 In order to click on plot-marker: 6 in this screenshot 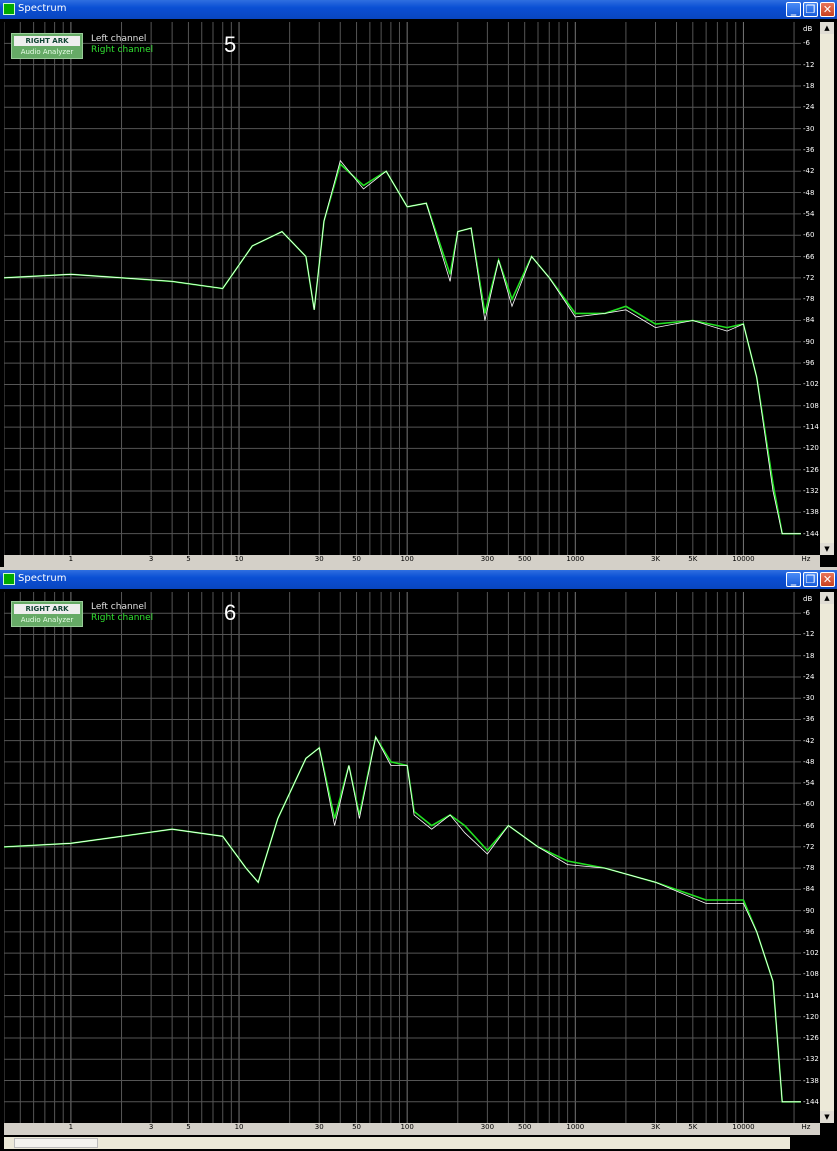, I will do `click(230, 612)`.